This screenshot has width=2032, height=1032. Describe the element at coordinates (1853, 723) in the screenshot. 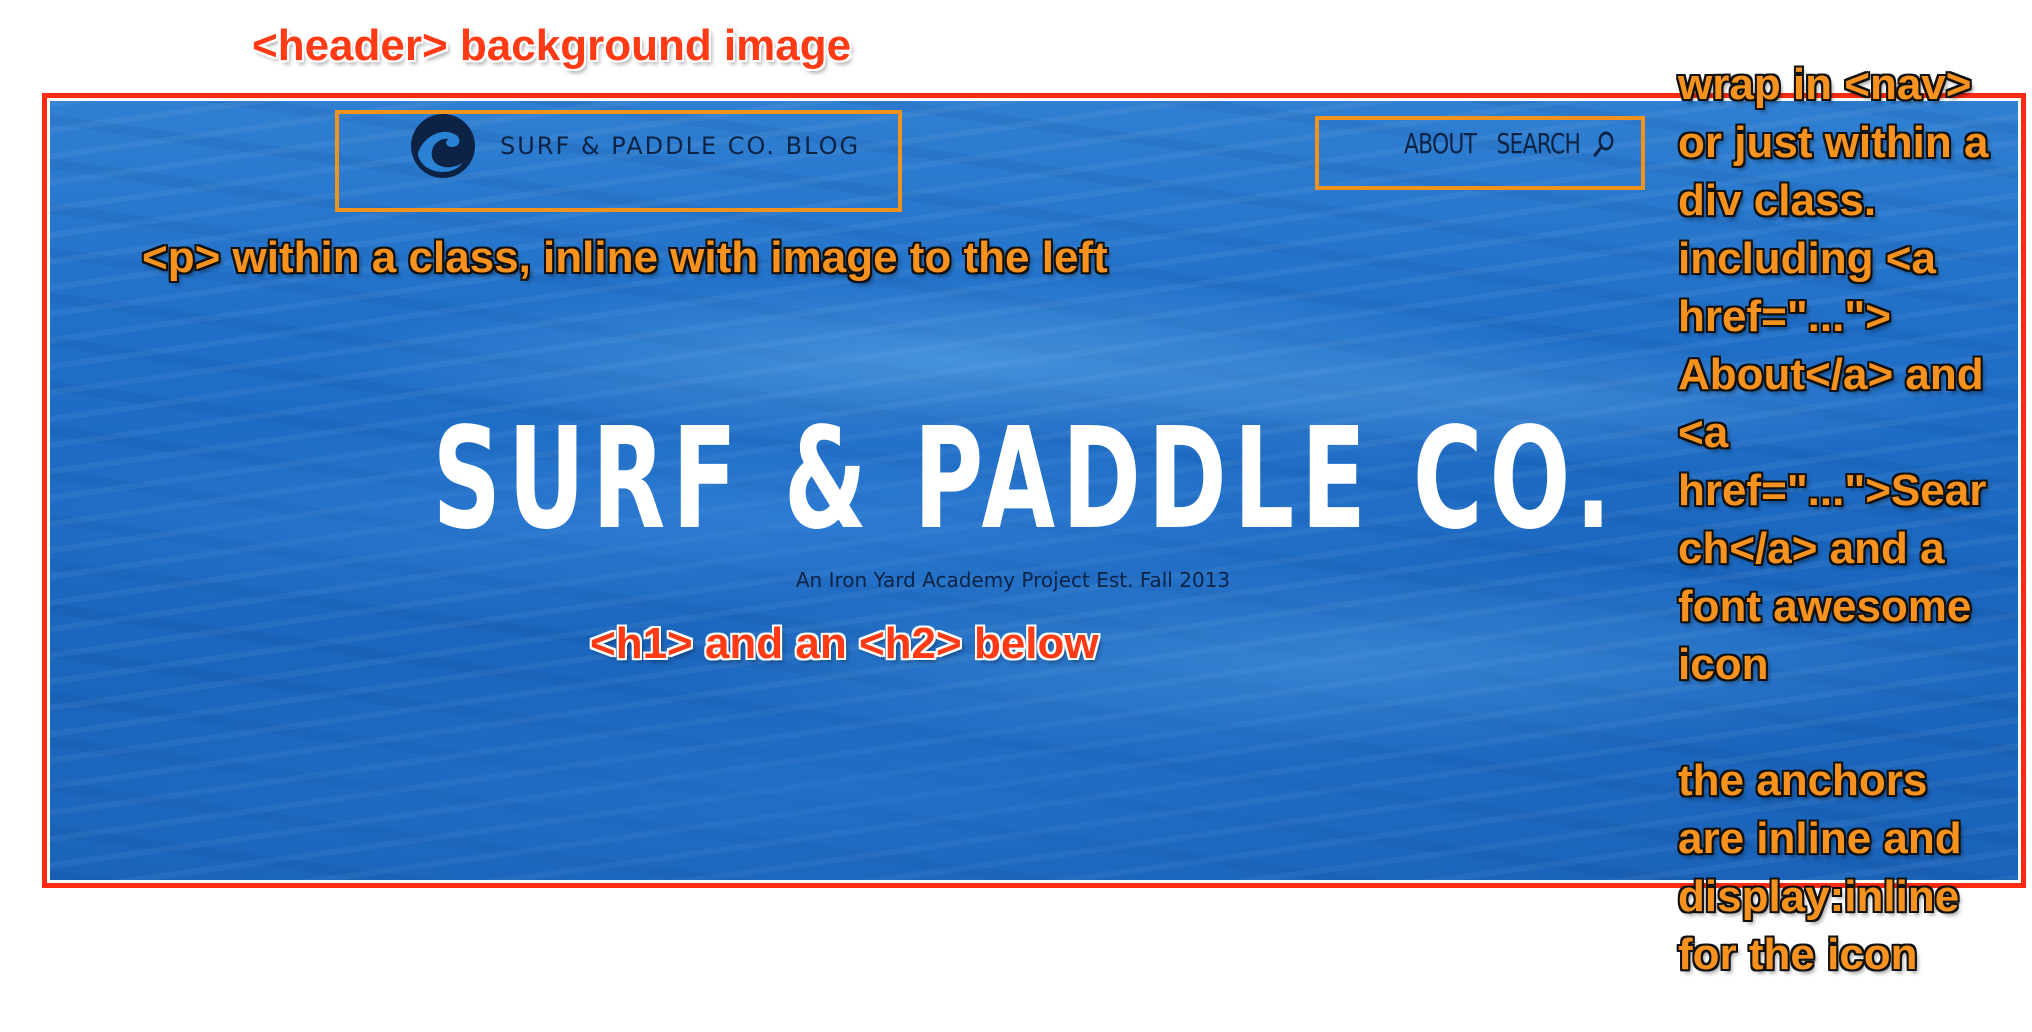

I see `annotation-spacer` at that location.